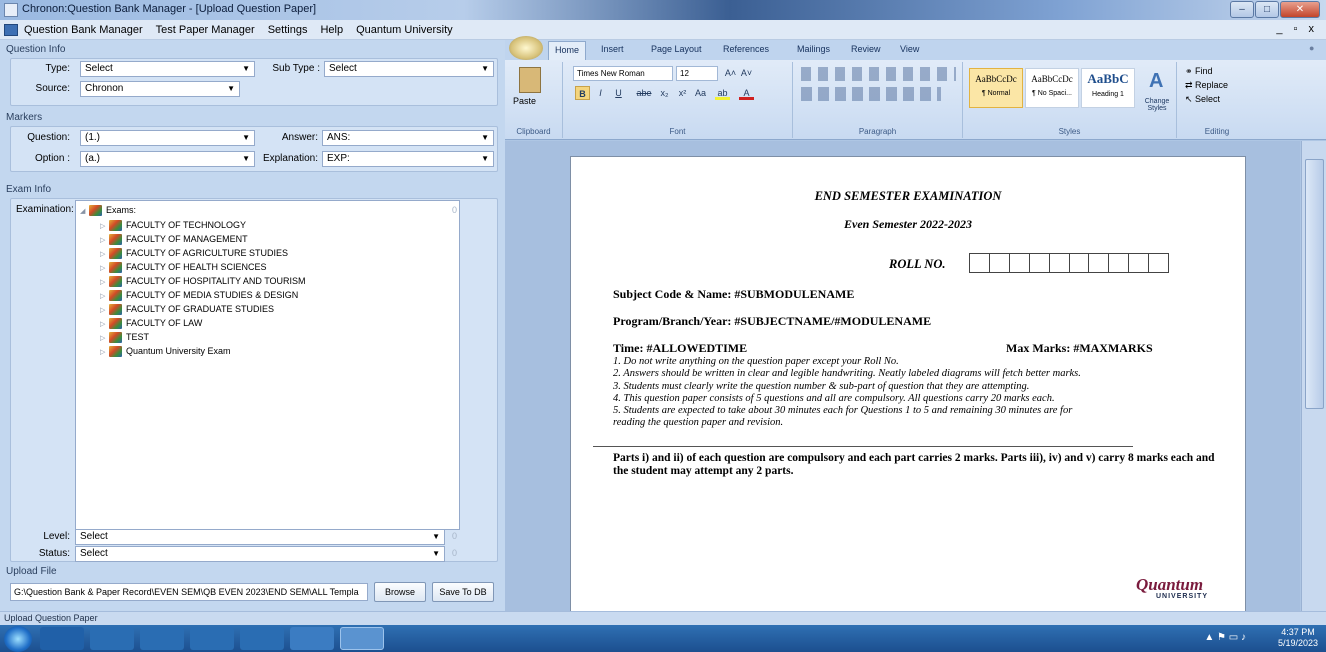 The height and width of the screenshot is (652, 1326). What do you see at coordinates (730, 73) in the screenshot?
I see `grow-font-button: A˄` at bounding box center [730, 73].